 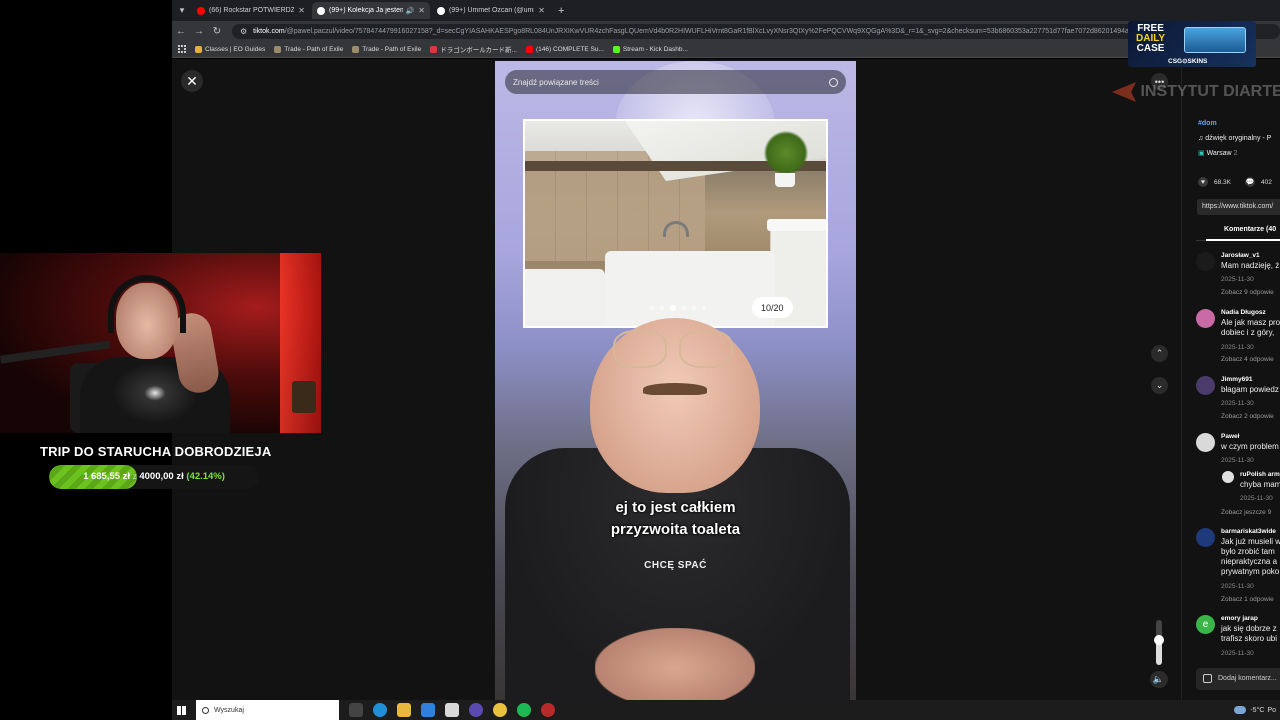 What do you see at coordinates (182, 49) in the screenshot?
I see `apps-grid-icon` at bounding box center [182, 49].